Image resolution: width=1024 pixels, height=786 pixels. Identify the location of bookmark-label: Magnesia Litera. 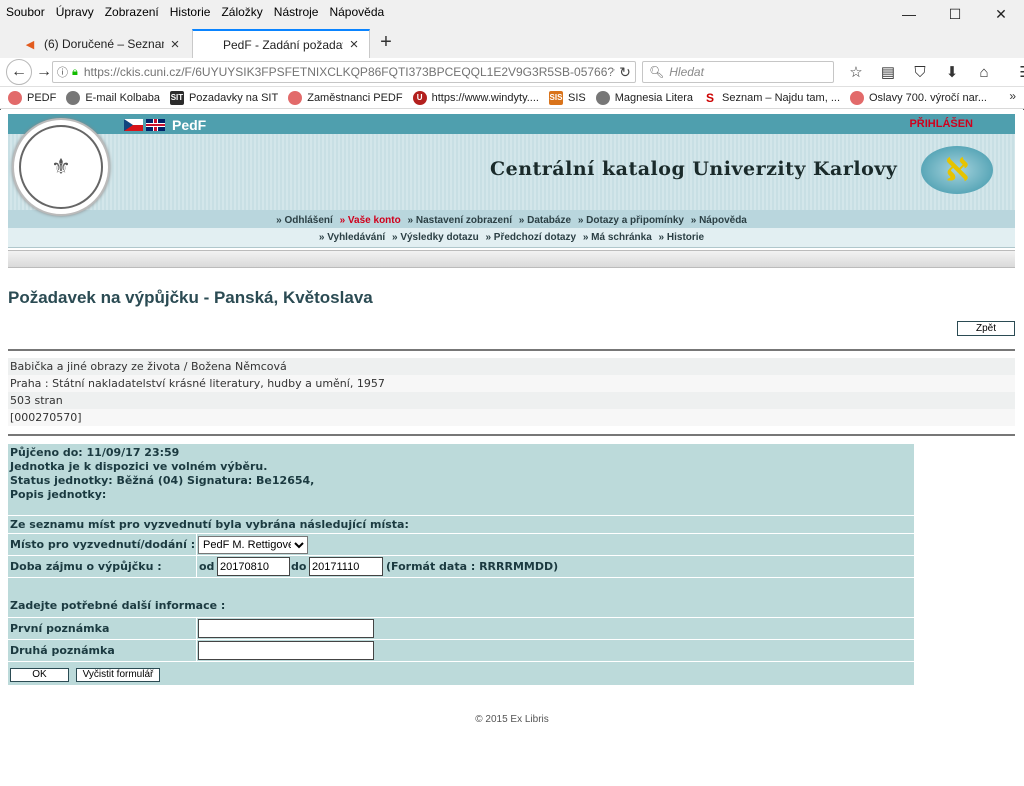
(653, 97).